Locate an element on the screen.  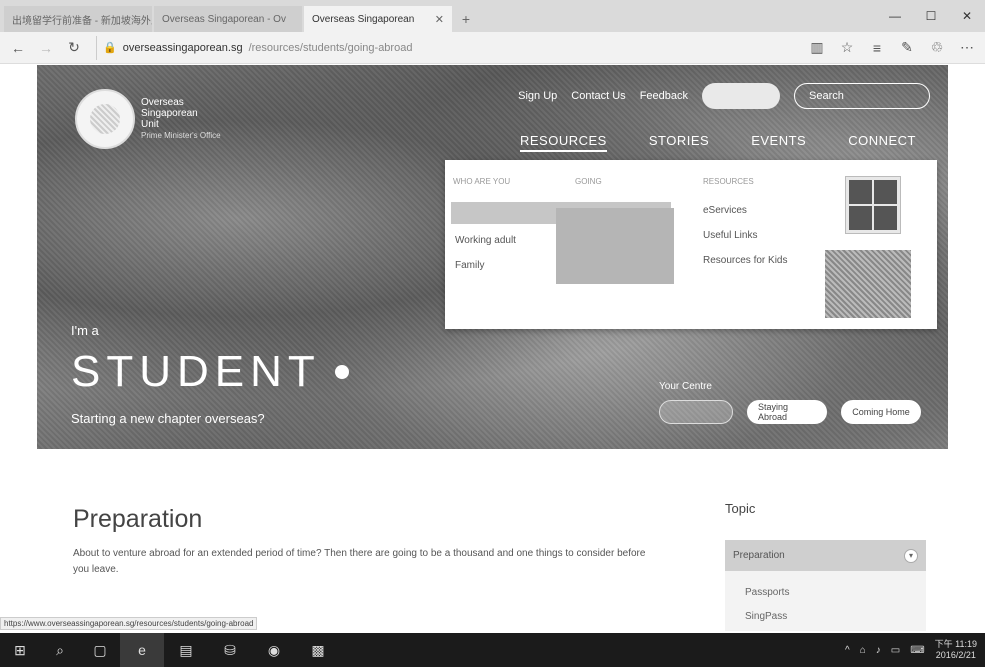
topic-selected-label: Preparation is located at coordinates (759, 555).